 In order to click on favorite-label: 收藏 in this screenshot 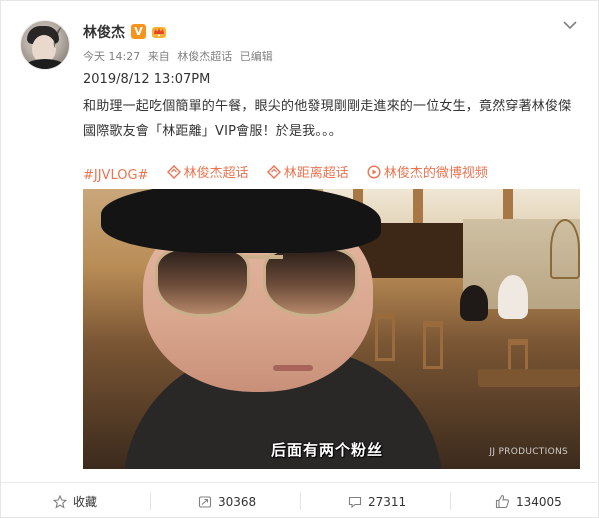, I will do `click(85, 502)`.